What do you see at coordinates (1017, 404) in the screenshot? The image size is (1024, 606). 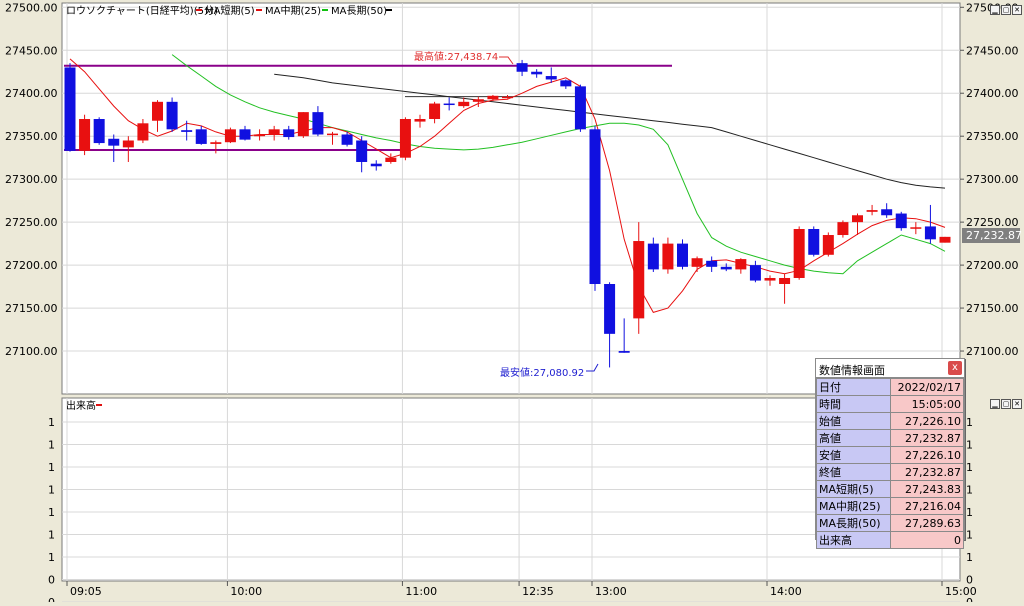 I see `volume-close-button: ✕` at bounding box center [1017, 404].